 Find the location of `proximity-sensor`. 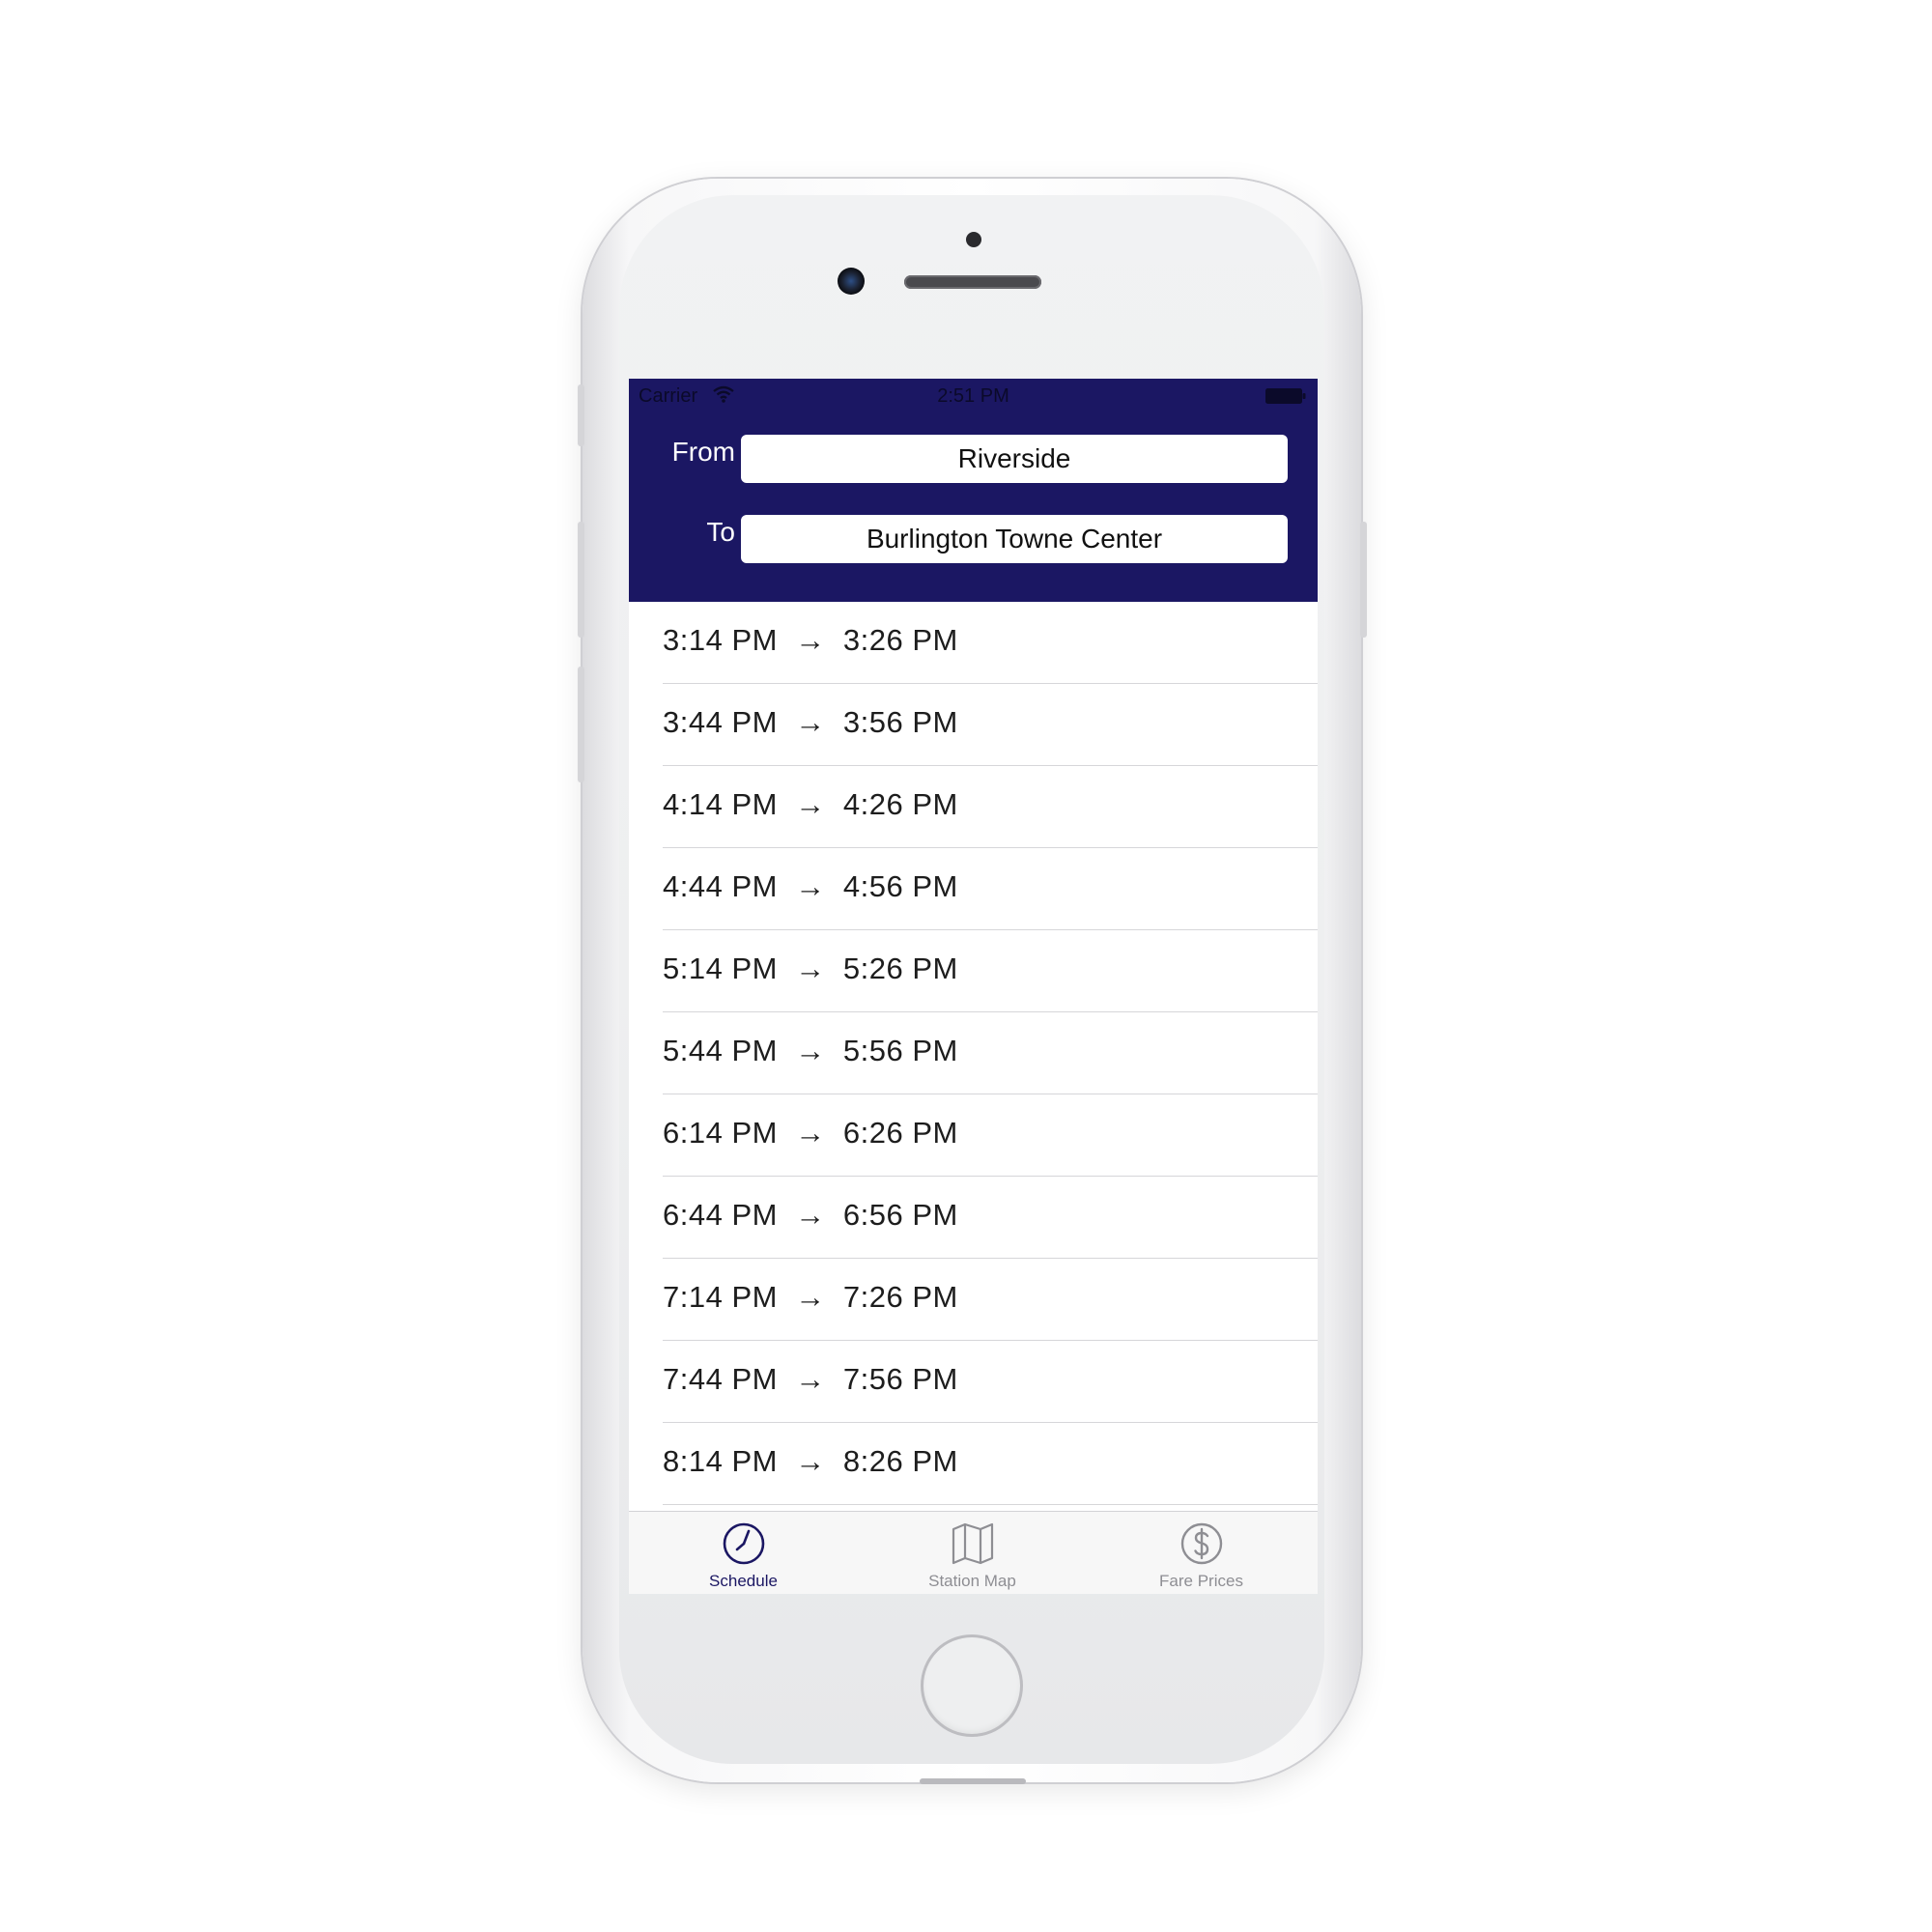

proximity-sensor is located at coordinates (973, 239).